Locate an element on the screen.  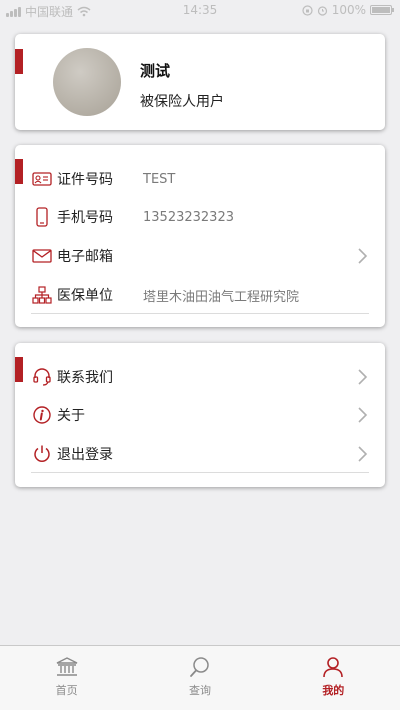
profile-card: 测试 被保险人用户 is located at coordinates (200, 82).